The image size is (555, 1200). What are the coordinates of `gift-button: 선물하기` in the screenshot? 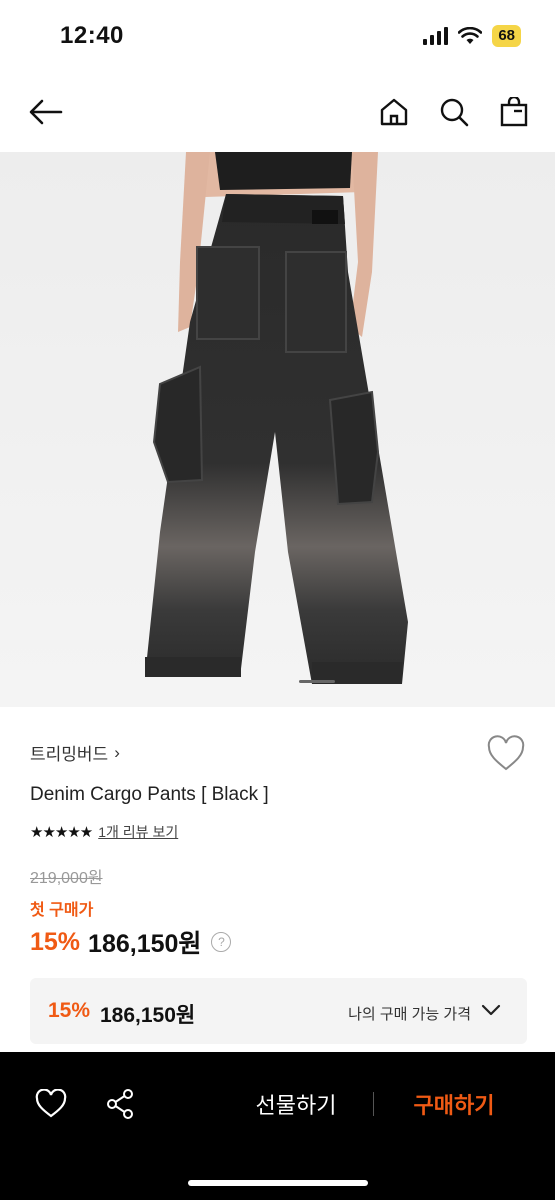 It's located at (296, 1104).